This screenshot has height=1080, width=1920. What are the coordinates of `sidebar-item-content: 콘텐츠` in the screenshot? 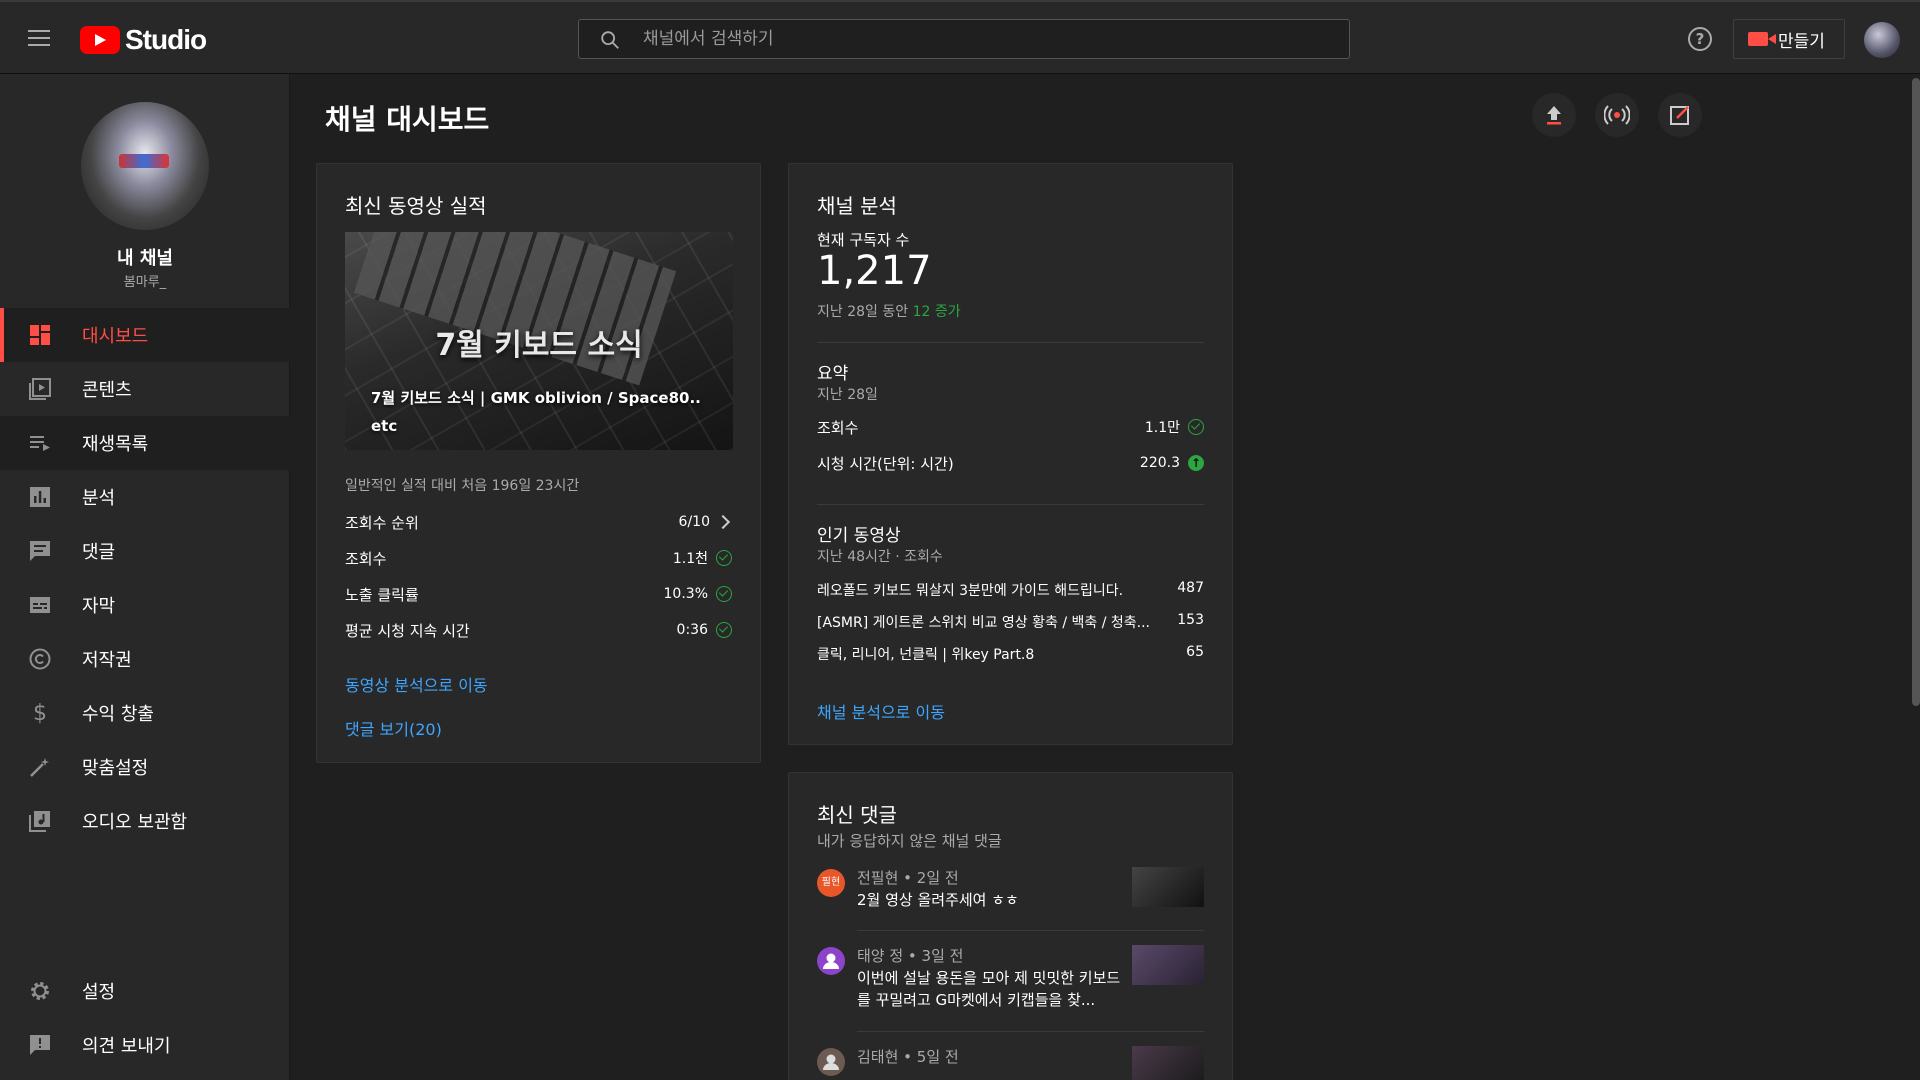 It's located at (145, 389).